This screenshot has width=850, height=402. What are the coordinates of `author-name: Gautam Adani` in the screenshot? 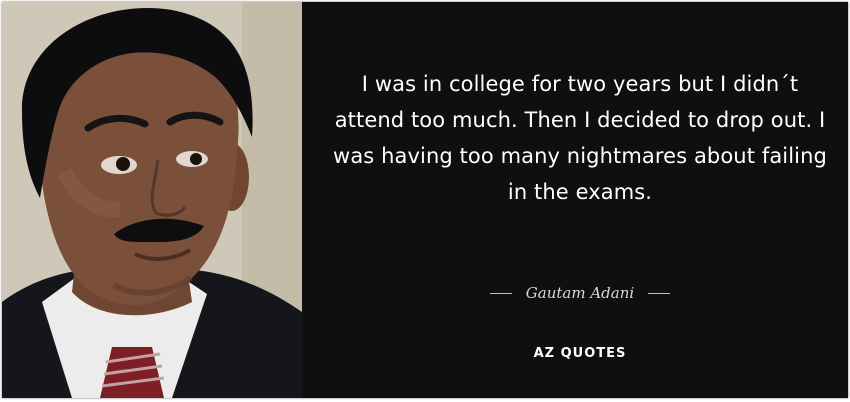 It's located at (580, 293).